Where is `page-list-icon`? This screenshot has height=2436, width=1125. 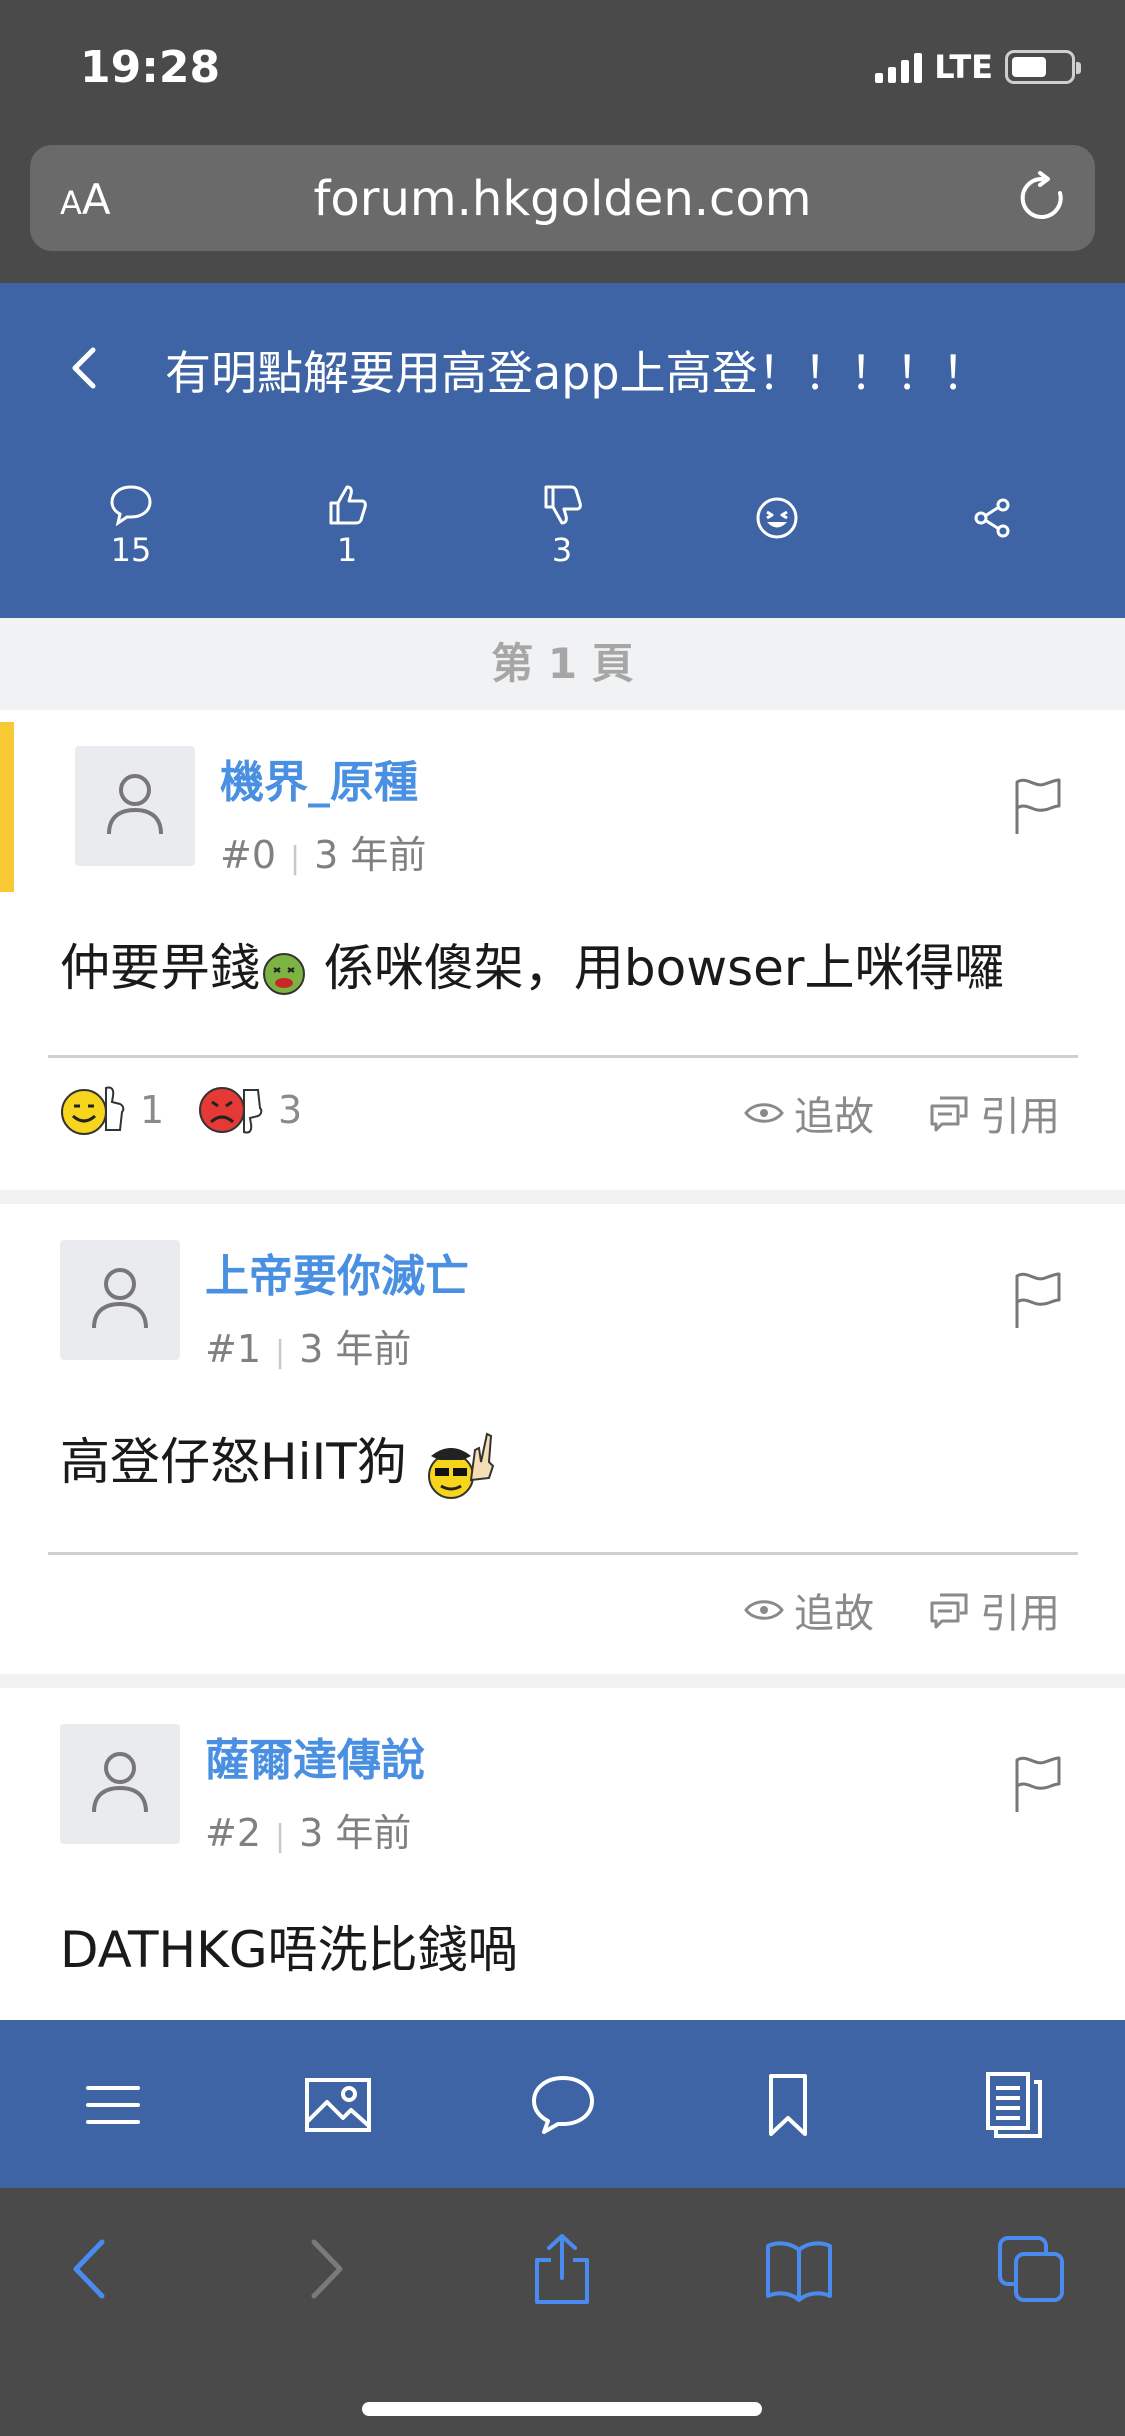
page-list-icon is located at coordinates (1013, 2105).